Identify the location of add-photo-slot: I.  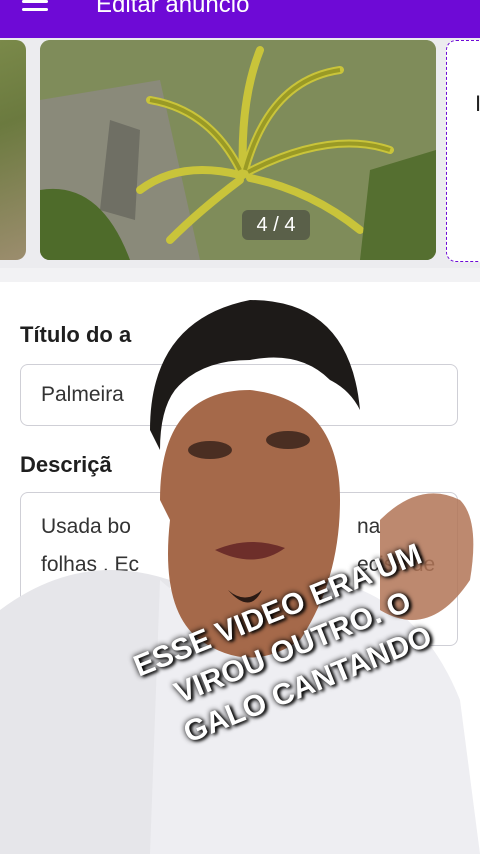
(463, 151).